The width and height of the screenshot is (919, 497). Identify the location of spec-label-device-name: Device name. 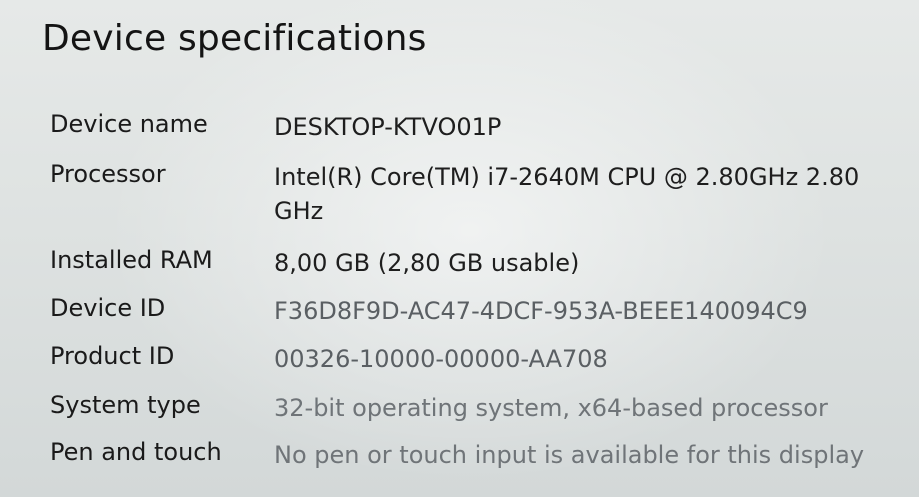
(129, 124).